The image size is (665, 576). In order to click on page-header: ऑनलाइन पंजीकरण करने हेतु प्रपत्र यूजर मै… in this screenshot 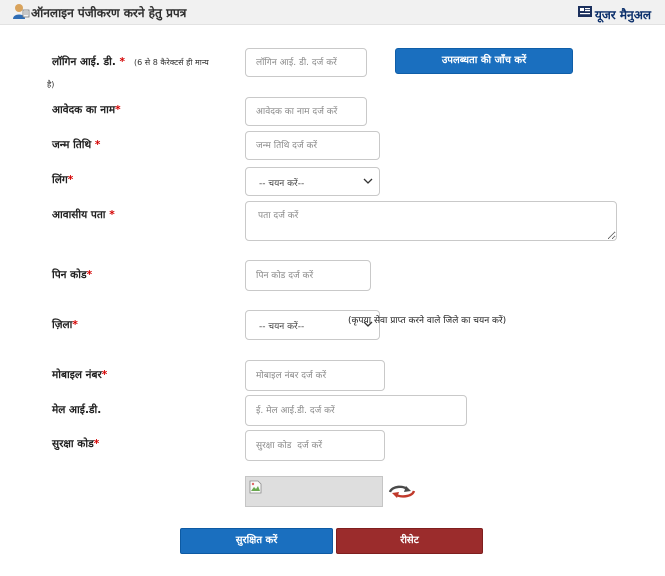, I will do `click(332, 12)`.